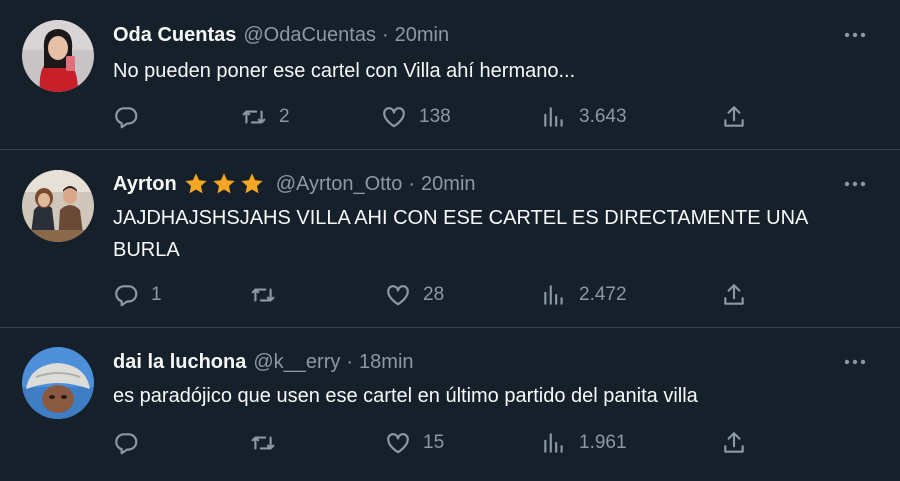 The height and width of the screenshot is (481, 900). I want to click on reply-count: 1, so click(156, 294).